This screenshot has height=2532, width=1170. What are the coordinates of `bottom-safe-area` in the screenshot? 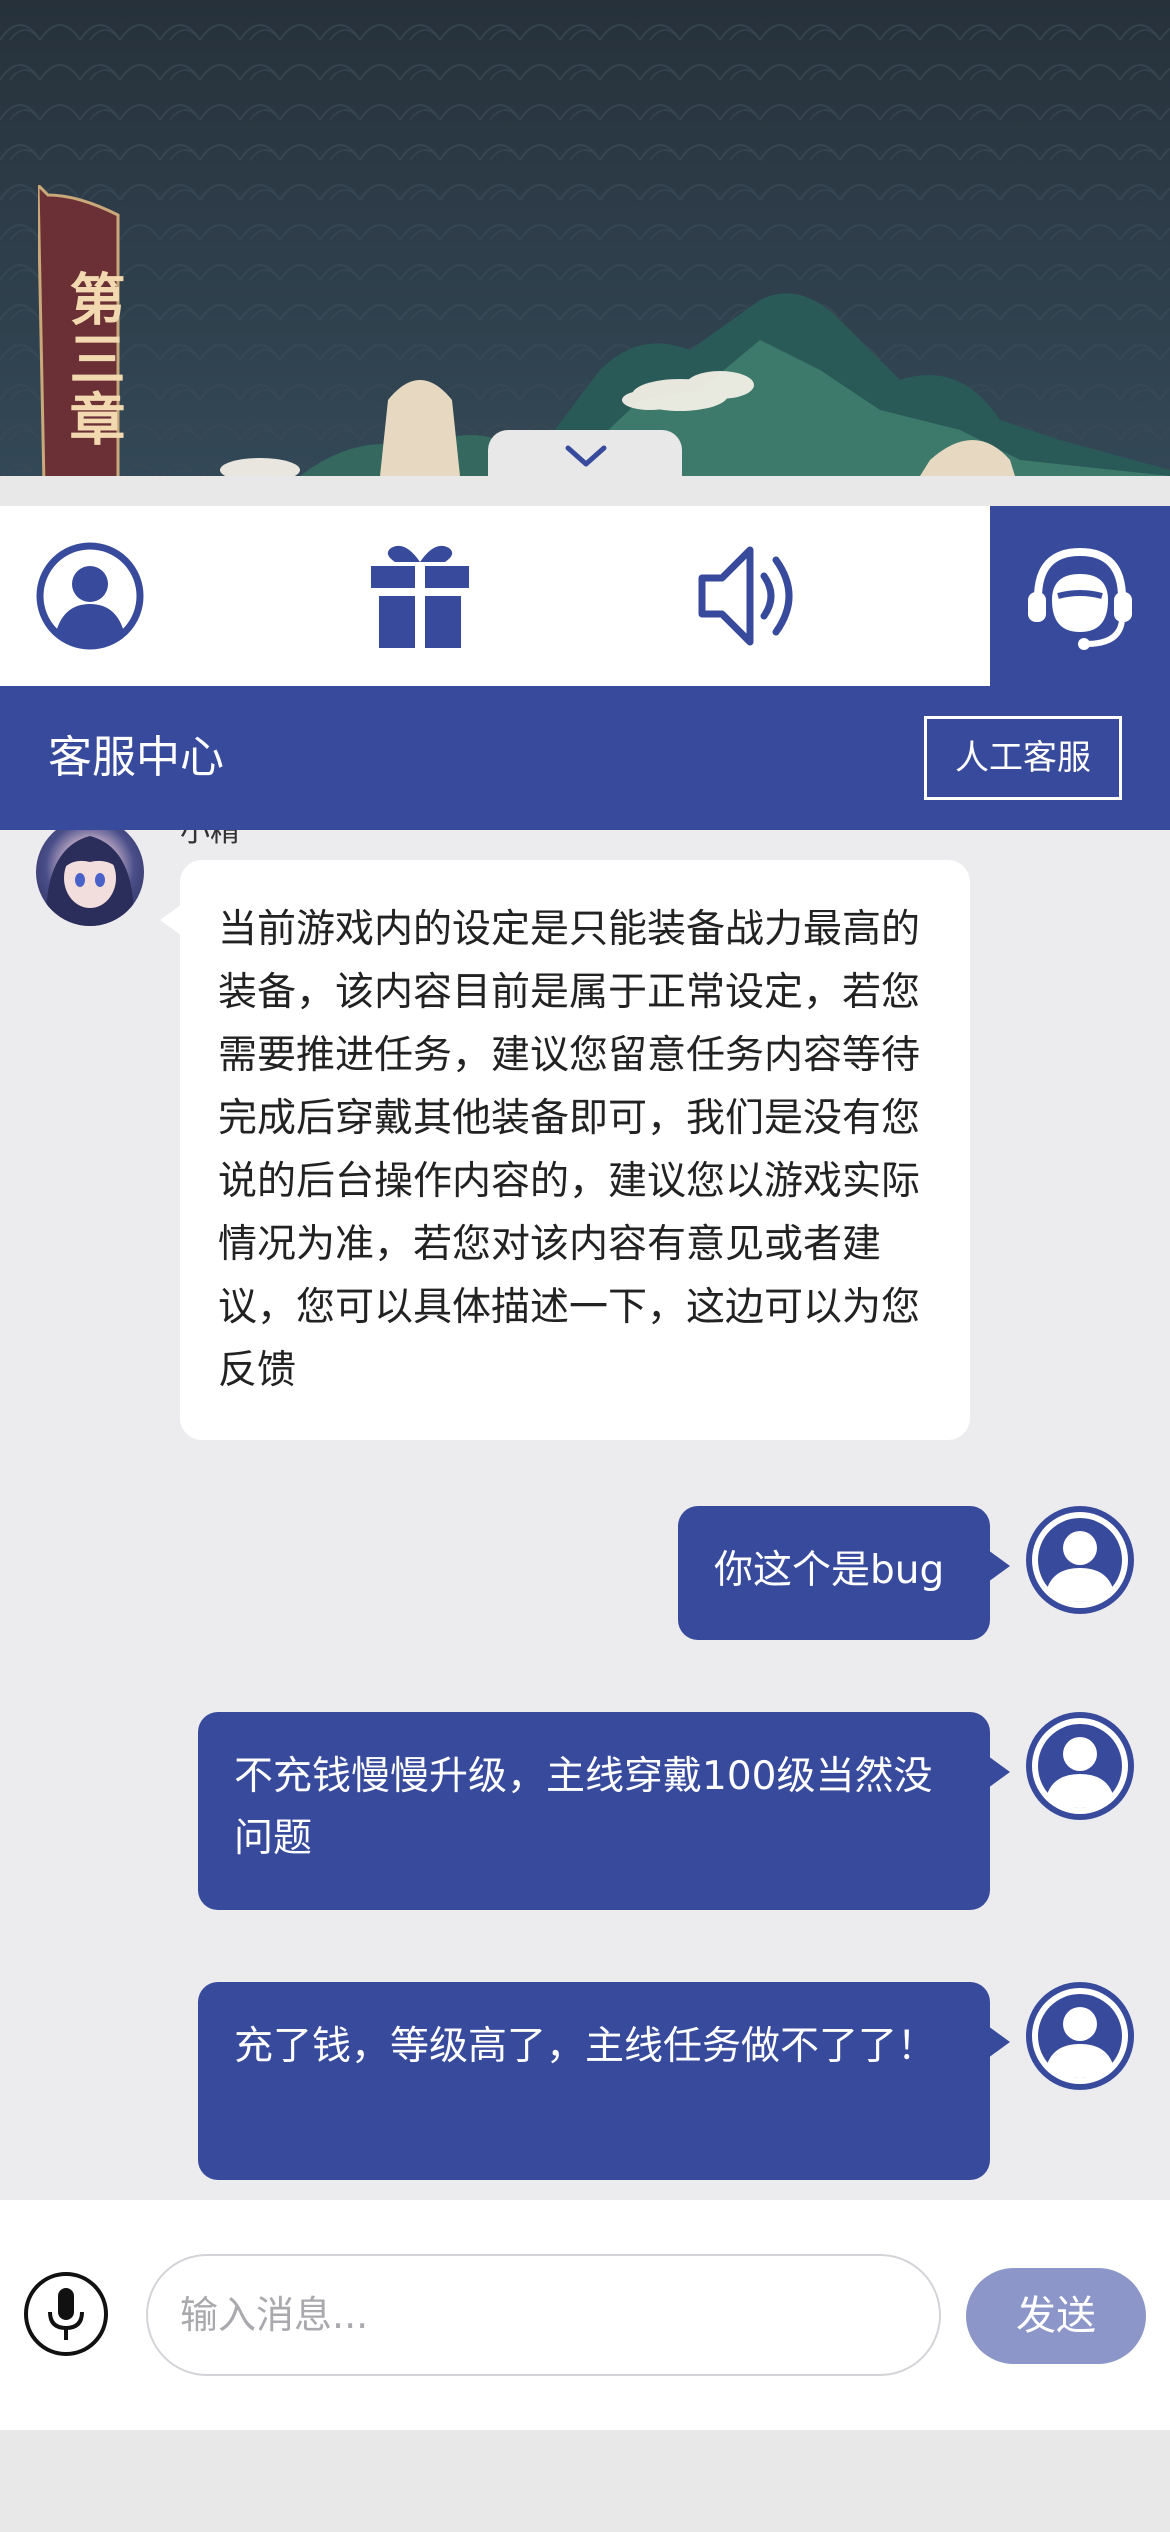 It's located at (585, 2481).